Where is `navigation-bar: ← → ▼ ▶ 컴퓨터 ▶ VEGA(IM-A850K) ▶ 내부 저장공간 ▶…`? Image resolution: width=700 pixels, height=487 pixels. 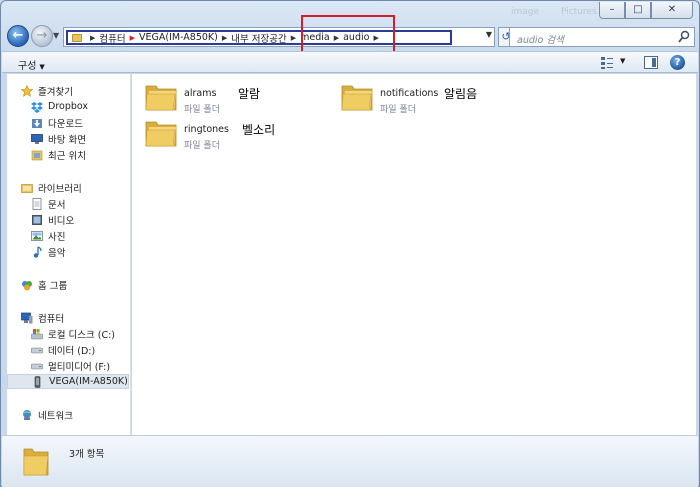 navigation-bar: ← → ▼ ▶ 컴퓨터 ▶ VEGA(IM-A850K) ▶ 내부 저장공간 ▶… is located at coordinates (351, 35).